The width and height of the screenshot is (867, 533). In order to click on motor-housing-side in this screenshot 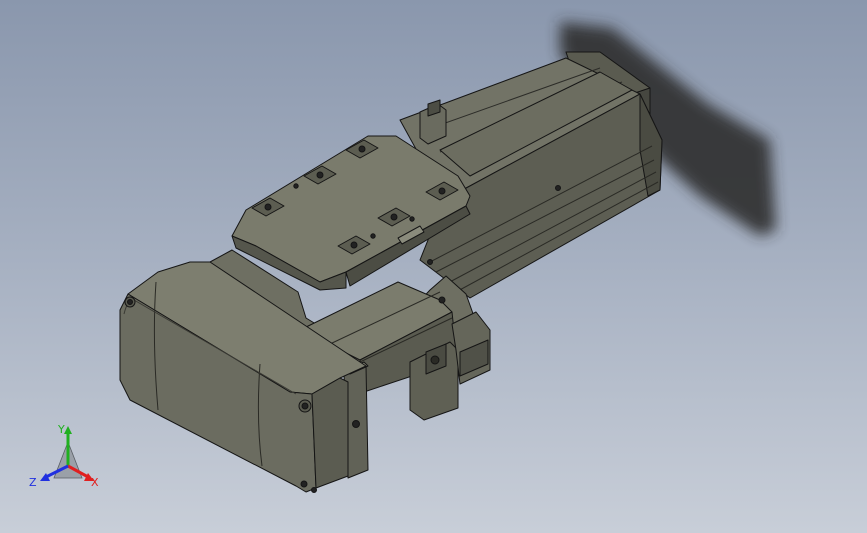, I will do `click(330, 433)`.